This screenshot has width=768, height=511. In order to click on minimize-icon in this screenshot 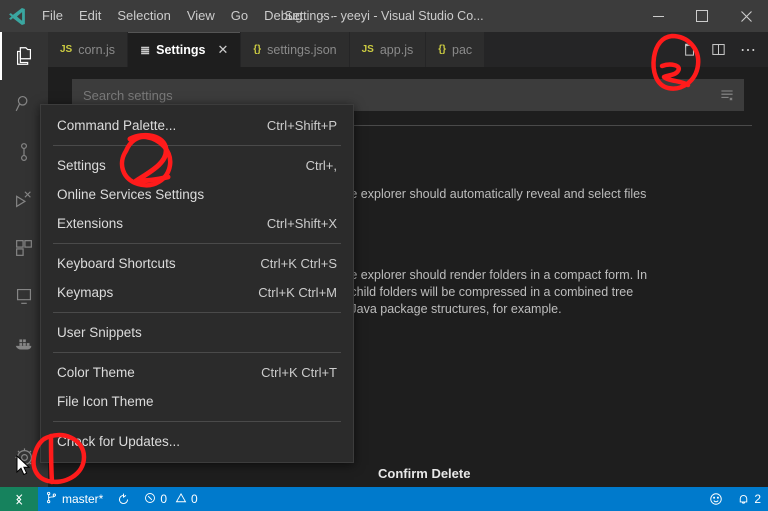, I will do `click(658, 16)`.